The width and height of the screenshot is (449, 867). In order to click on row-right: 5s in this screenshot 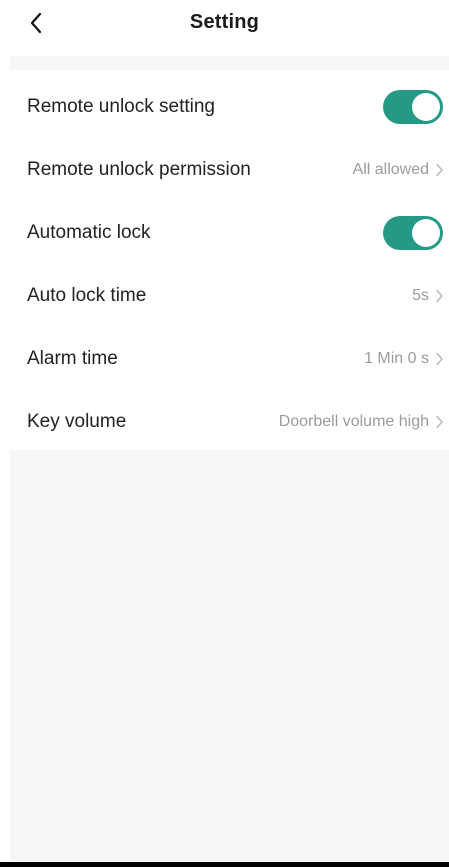, I will do `click(428, 296)`.